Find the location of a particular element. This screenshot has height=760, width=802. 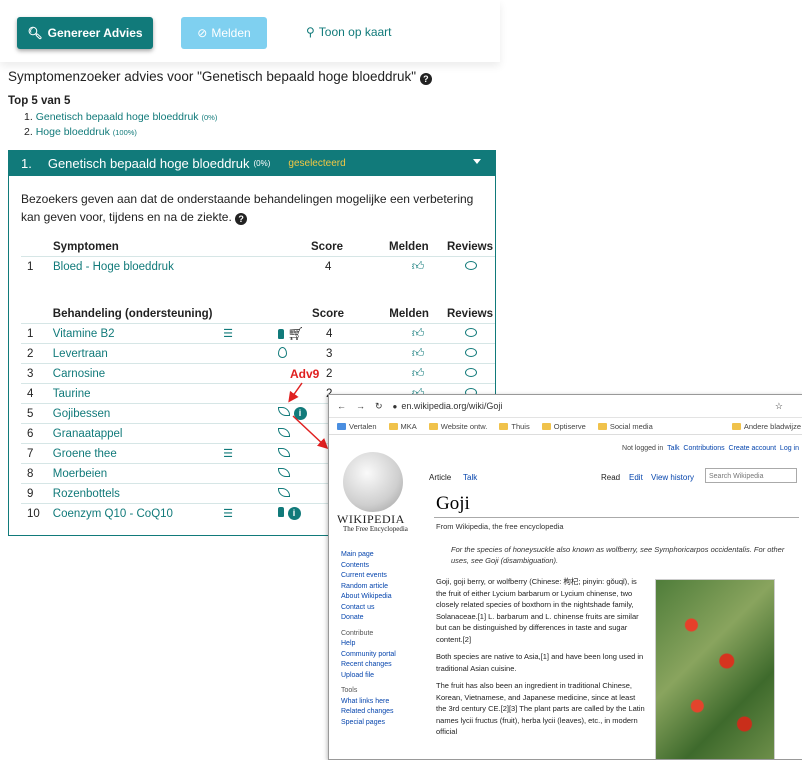

bookmark-item: Thuis is located at coordinates (514, 426).